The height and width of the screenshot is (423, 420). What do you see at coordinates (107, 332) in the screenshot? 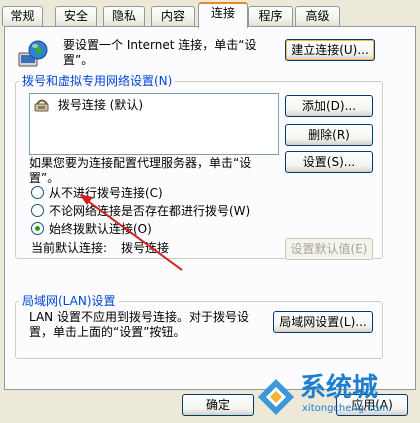
I see `lan-hint-line2: 置，单击上面的“设置”按钮。` at bounding box center [107, 332].